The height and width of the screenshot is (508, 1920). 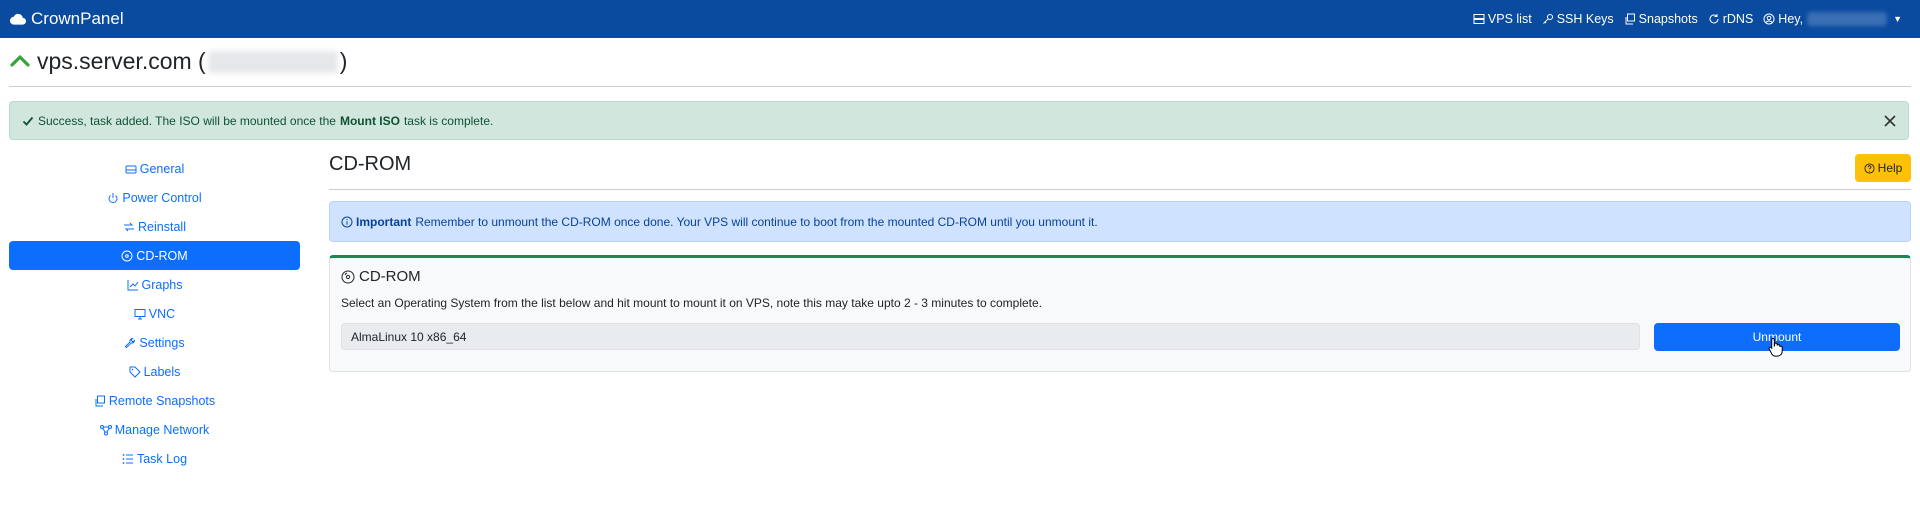 I want to click on help-button: Help, so click(x=1883, y=168).